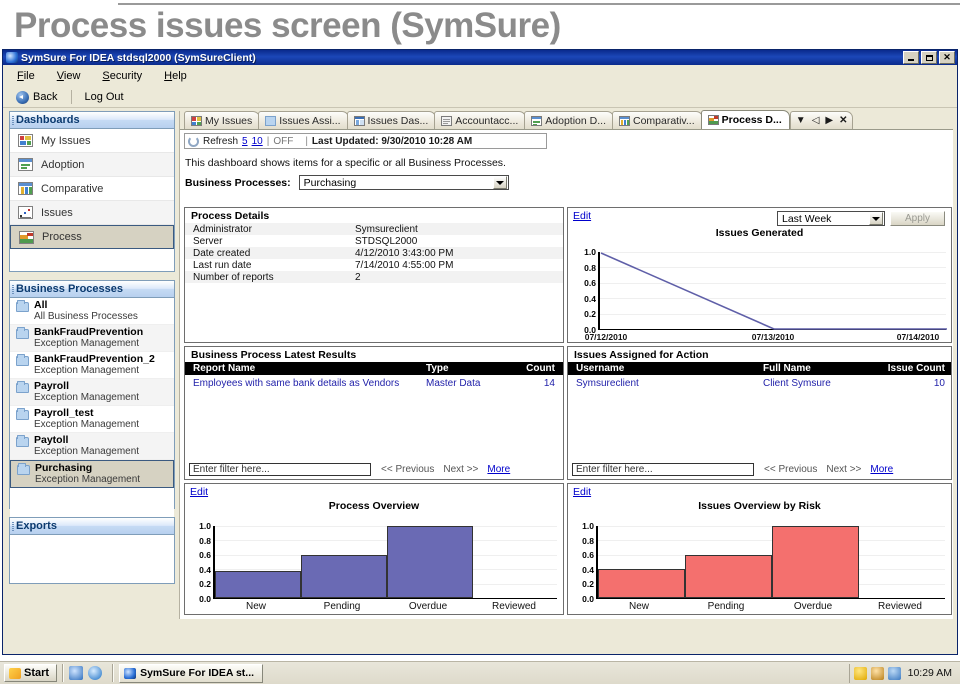 The height and width of the screenshot is (684, 960). I want to click on warning-tray-icon, so click(860, 673).